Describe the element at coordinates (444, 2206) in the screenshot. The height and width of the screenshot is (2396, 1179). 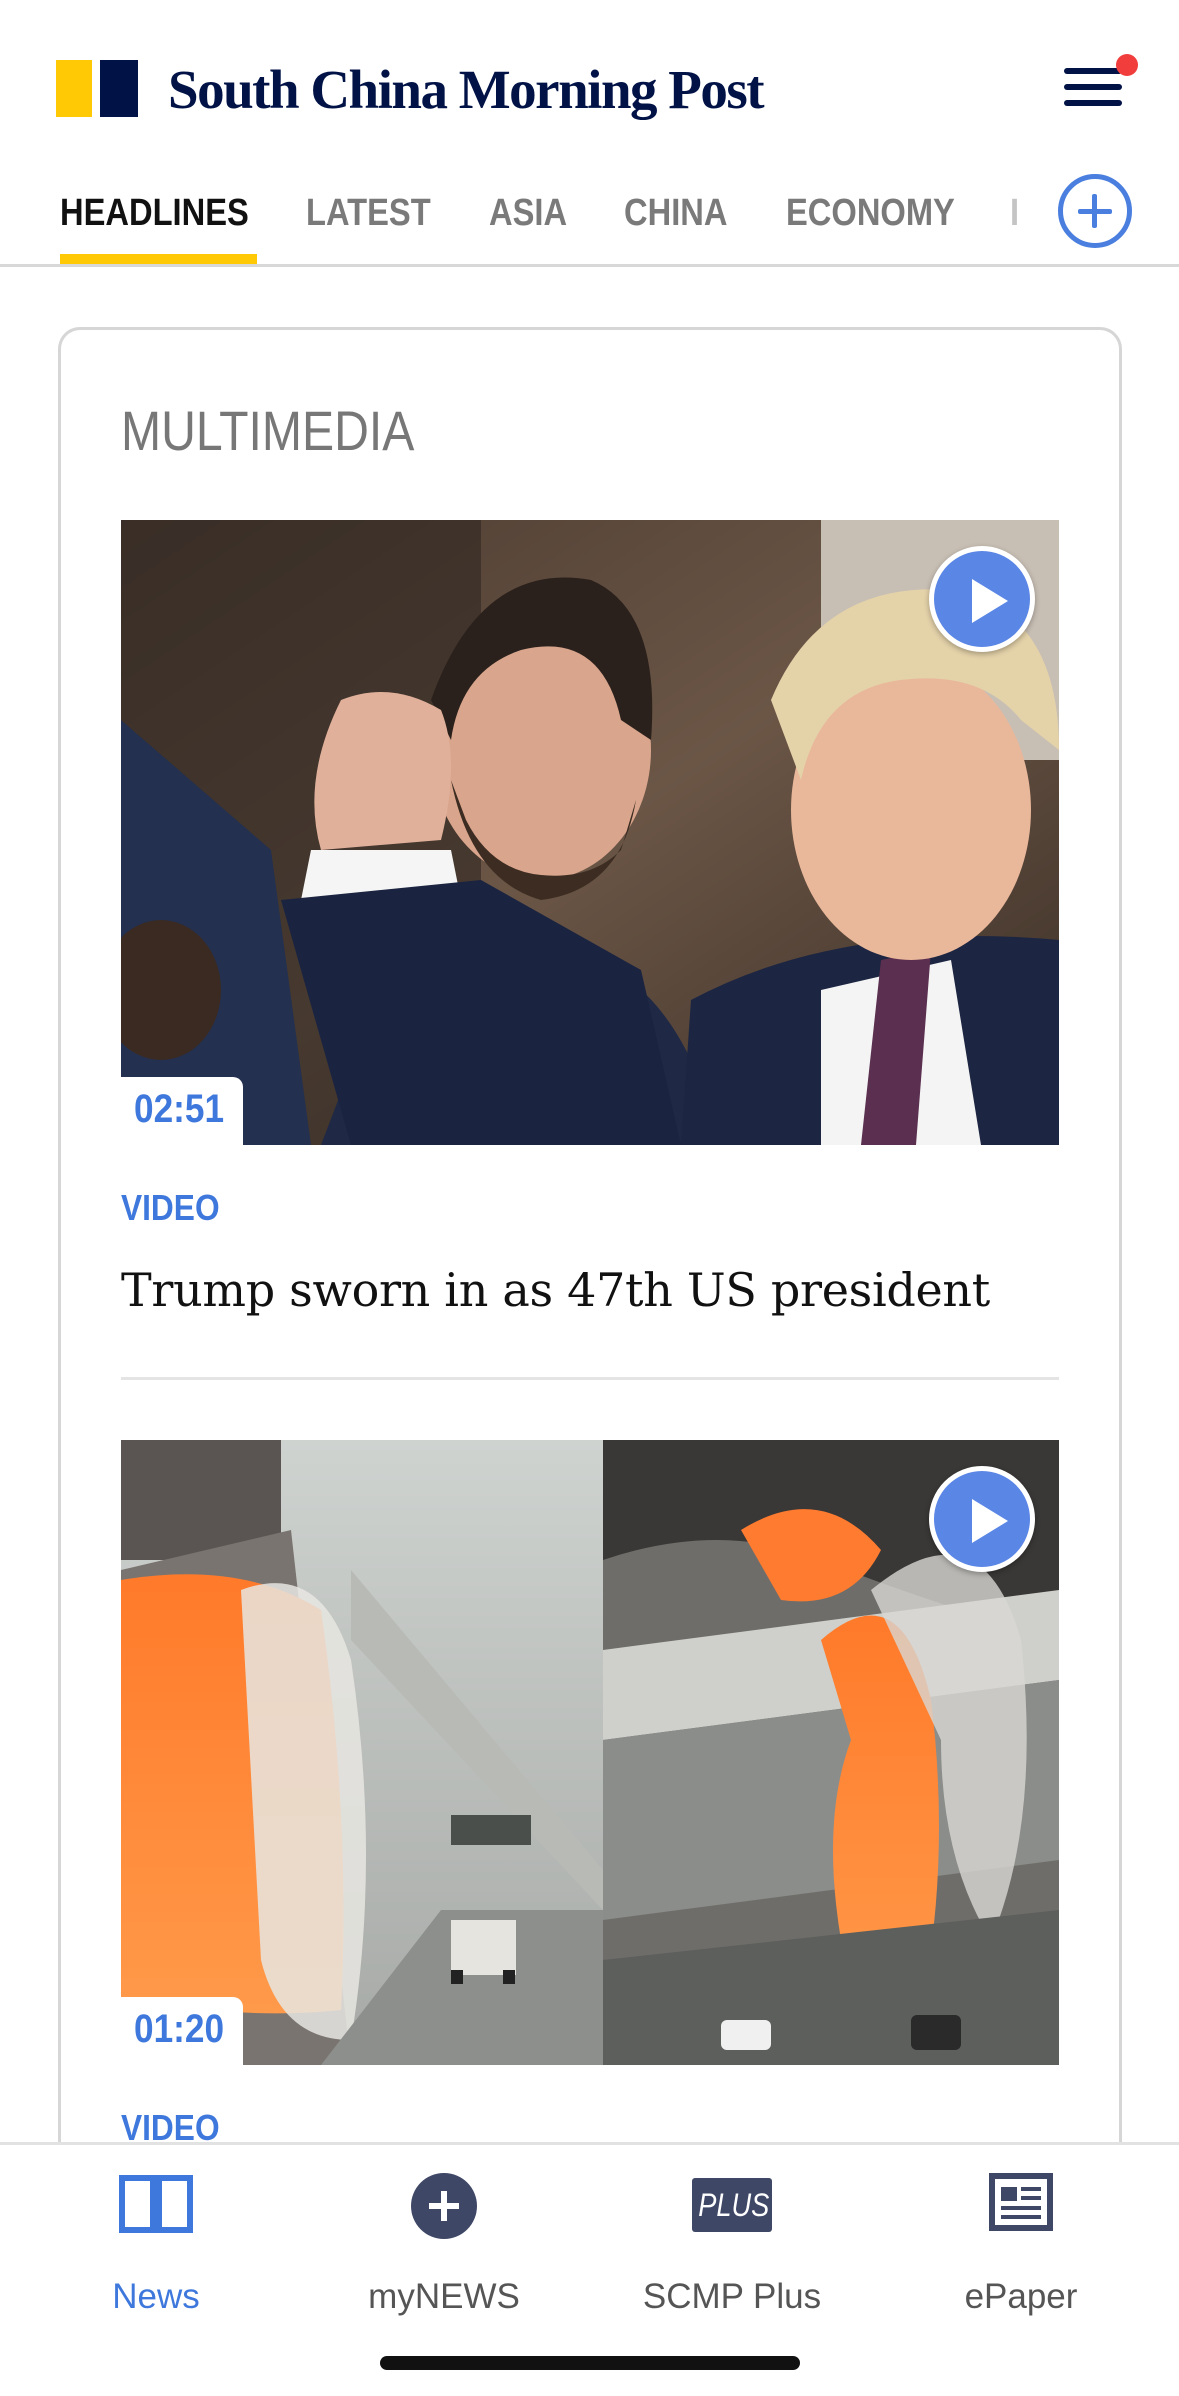
I see `plus-circle-icon` at that location.